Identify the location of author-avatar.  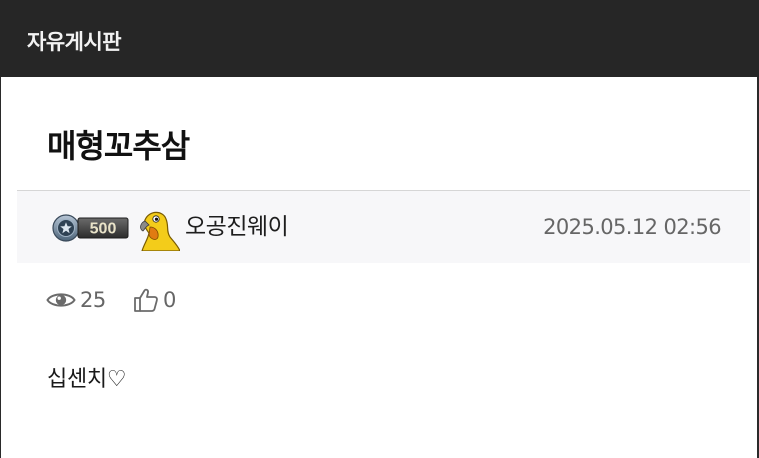
(158, 229).